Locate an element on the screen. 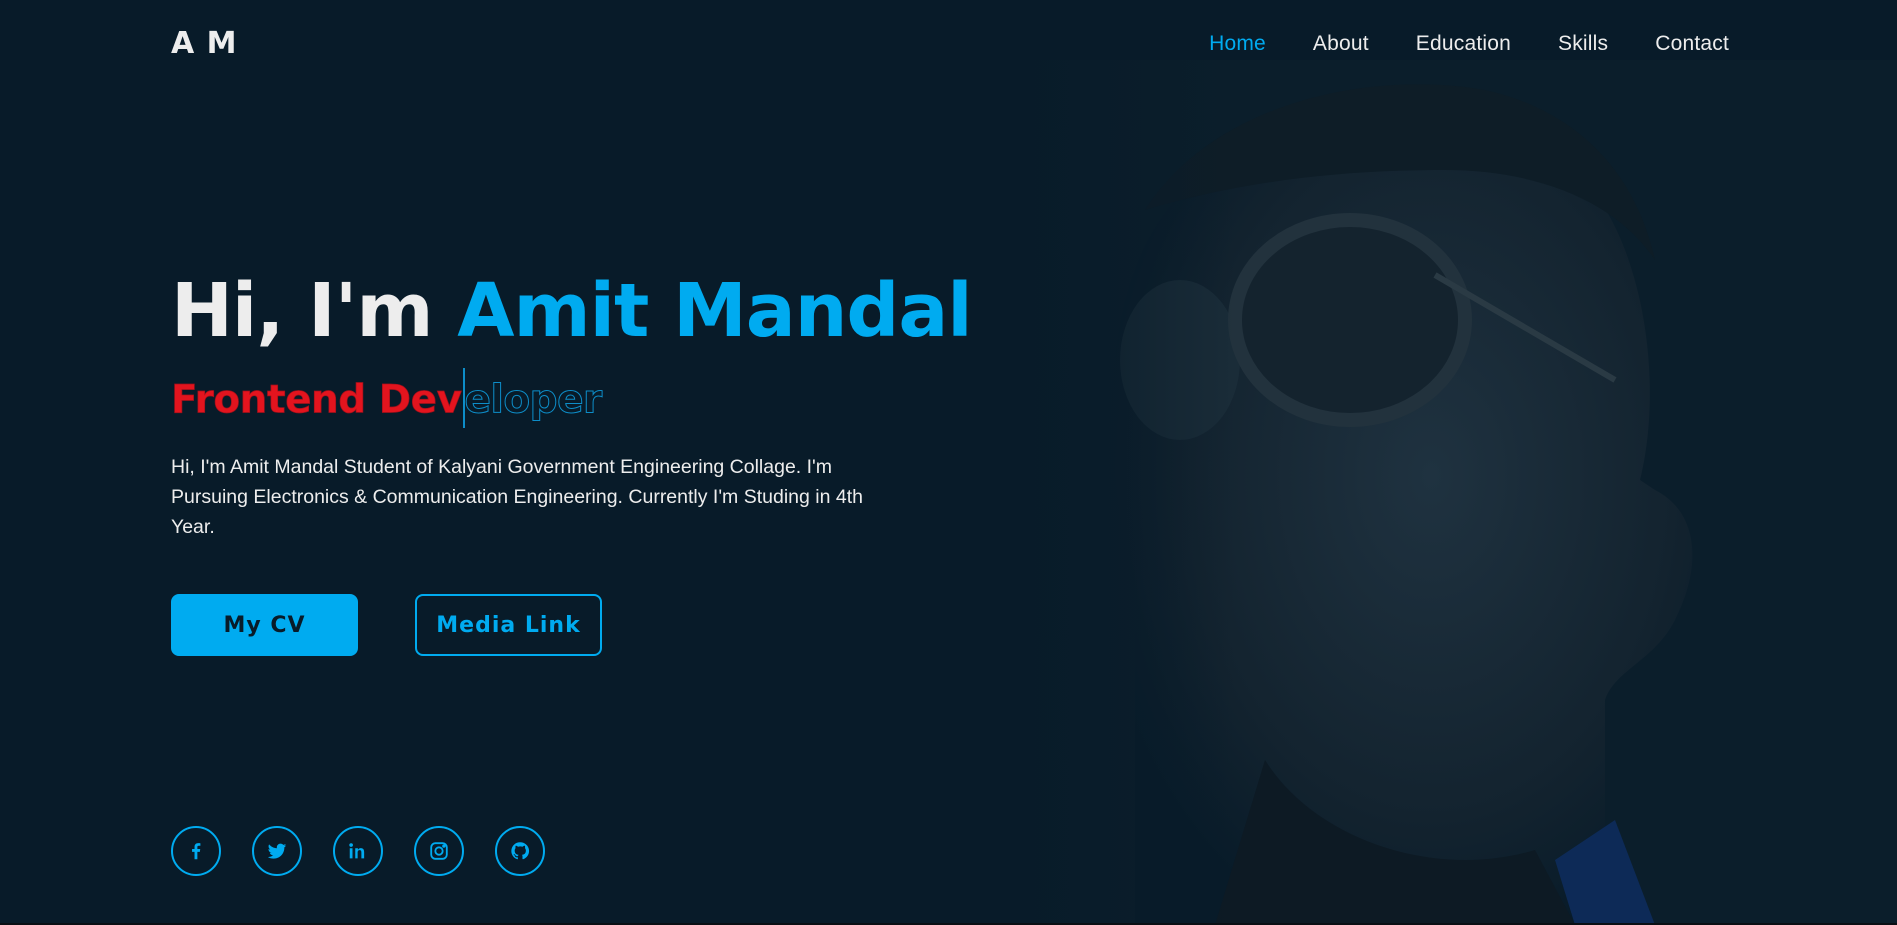 The image size is (1897, 925). role-typed-text: Frontend Dev is located at coordinates (317, 400).